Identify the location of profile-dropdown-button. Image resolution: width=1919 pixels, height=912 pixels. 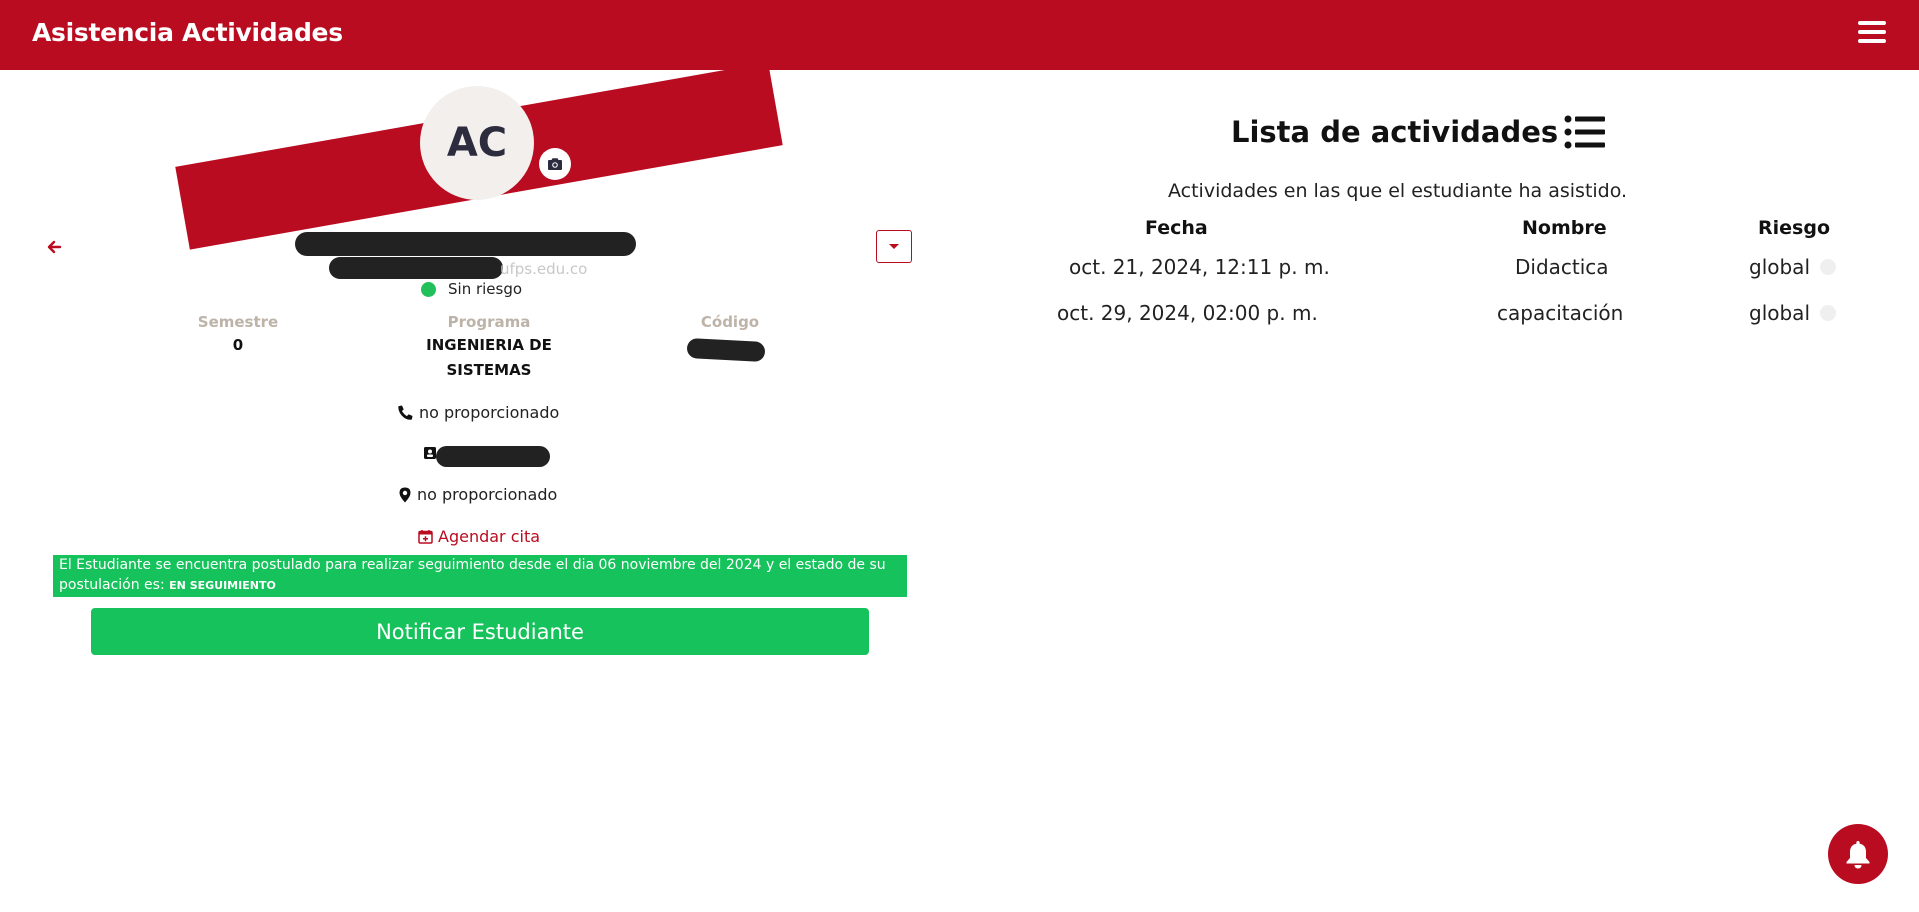
(894, 246).